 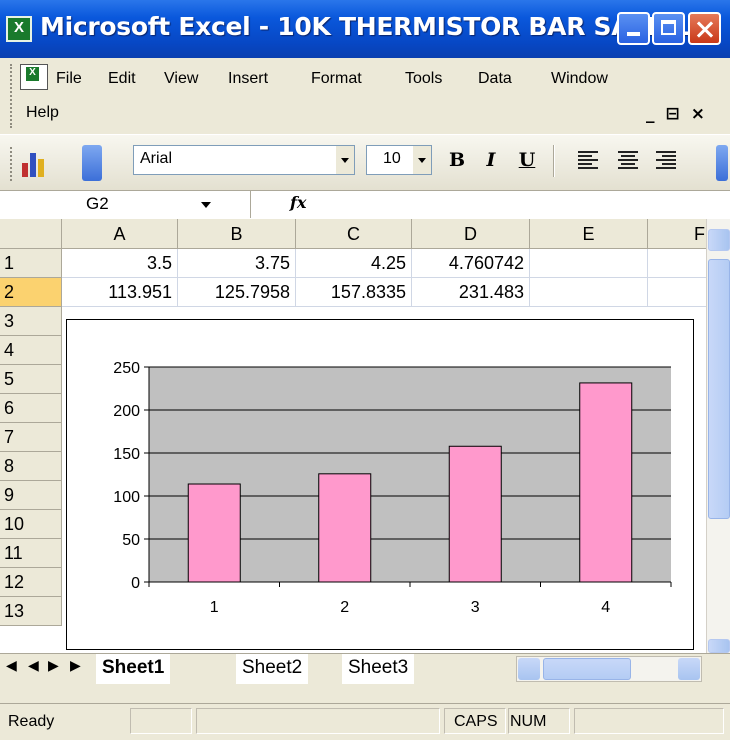 I want to click on sheet-tab-sheet1: Sheet1, so click(x=133, y=669).